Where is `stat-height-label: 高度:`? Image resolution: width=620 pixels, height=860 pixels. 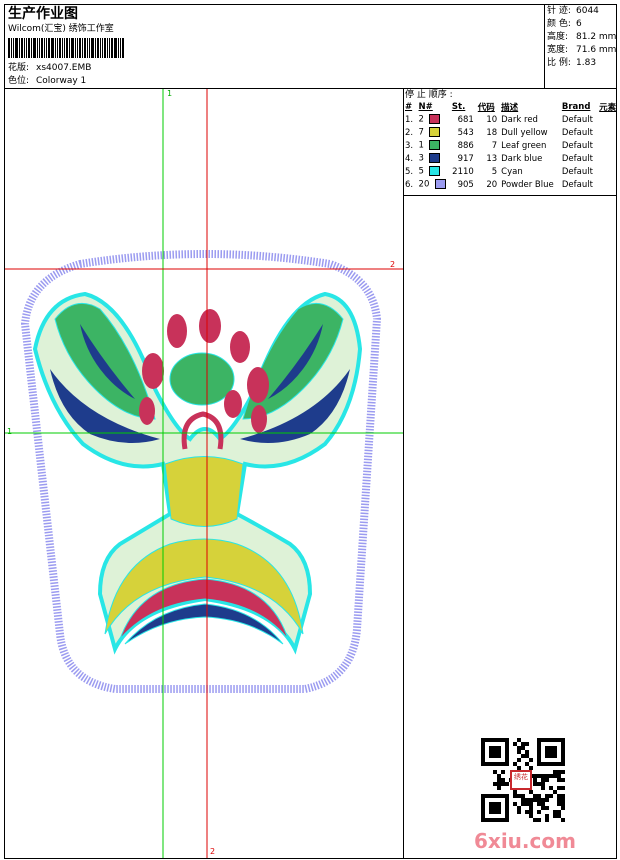
stat-height-label: 高度: is located at coordinates (558, 37).